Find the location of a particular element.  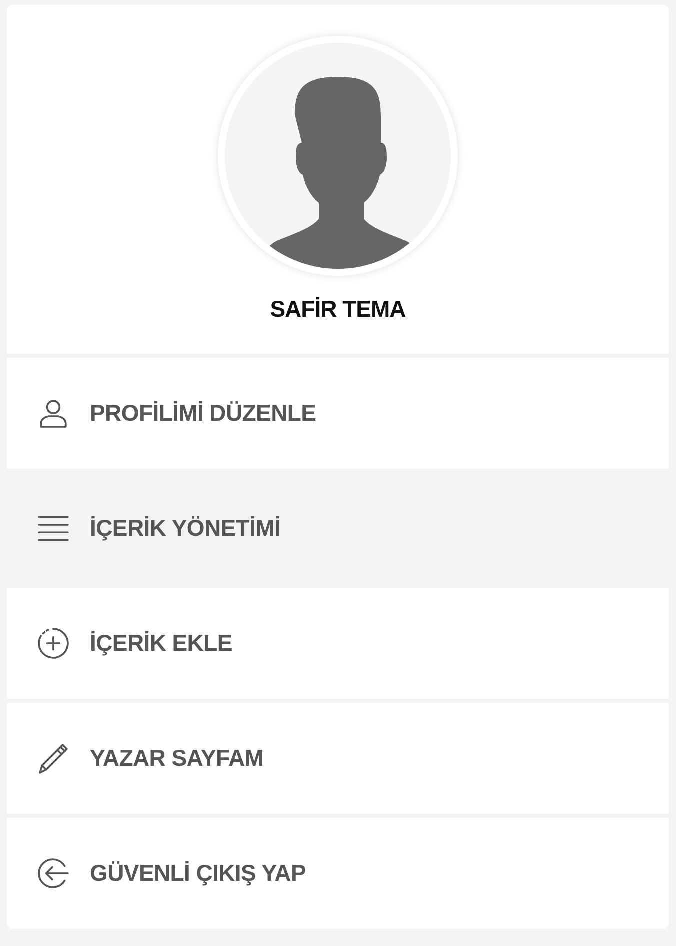

menu-item: İÇERİK EKLE is located at coordinates (338, 643).